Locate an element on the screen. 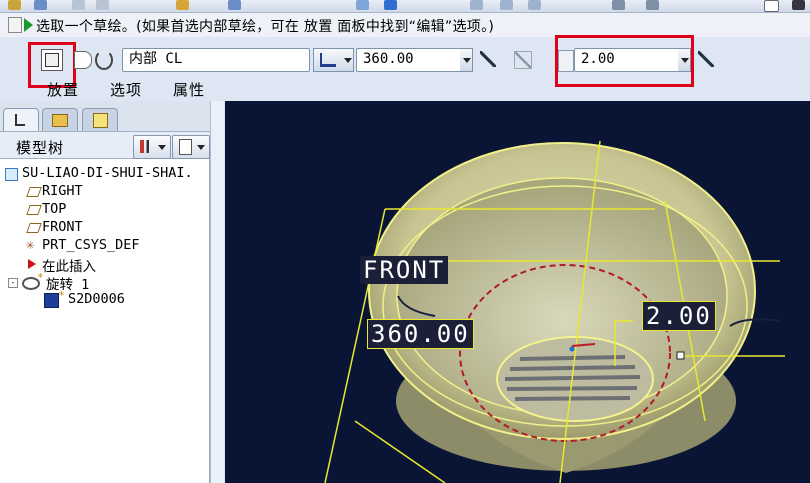  tree-icon is located at coordinates (20, 120).